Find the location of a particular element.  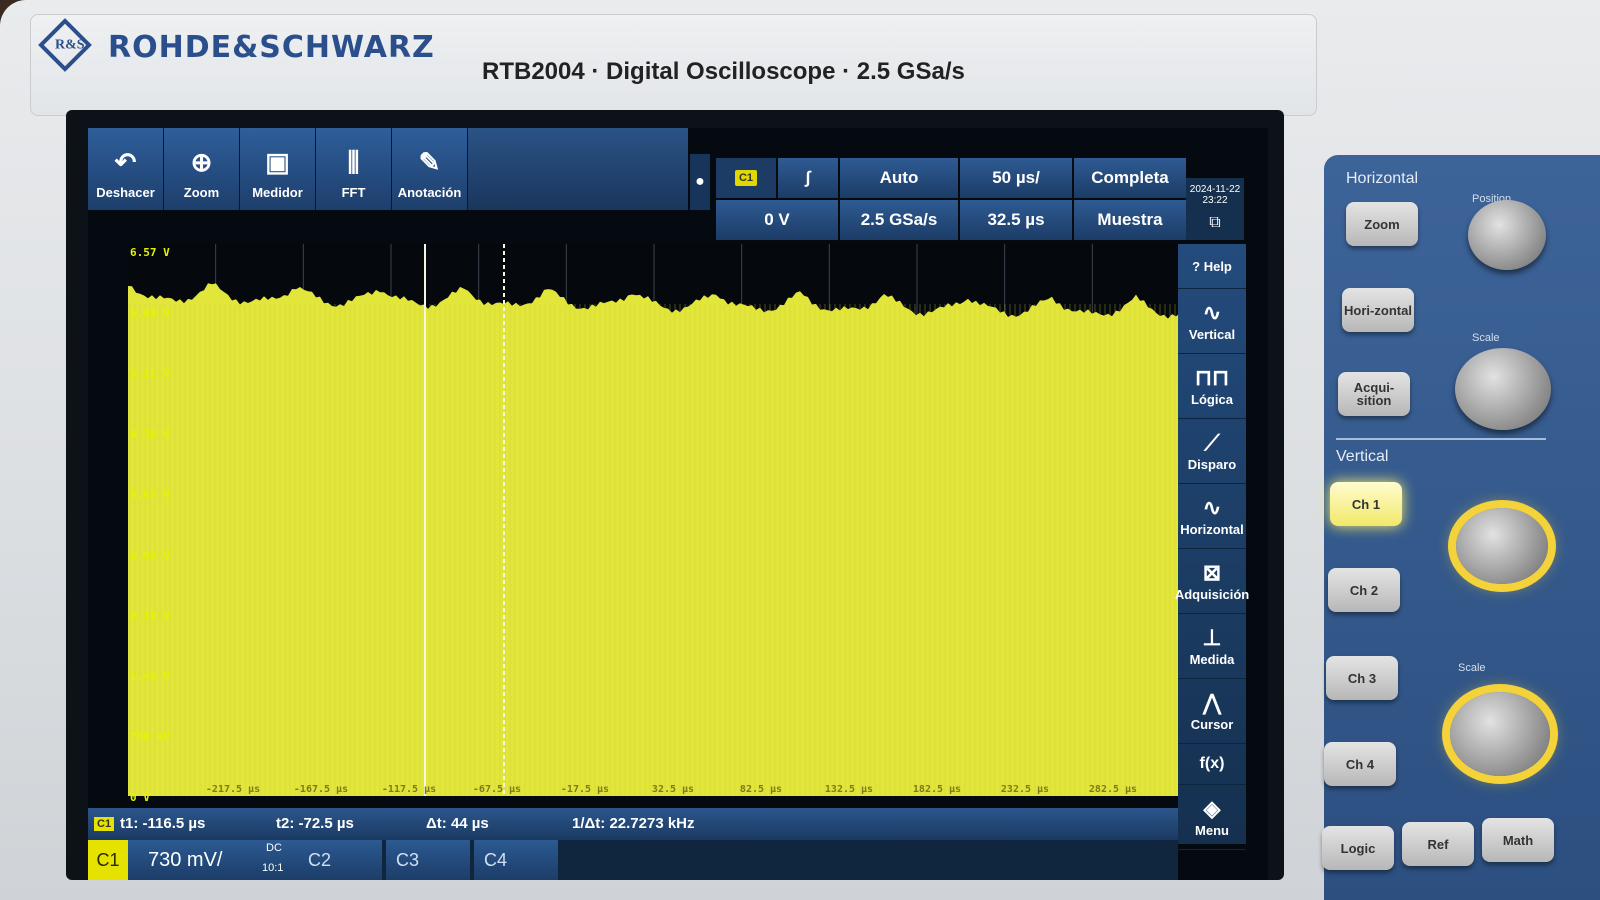

sidebar-item-measure: ⊥ Medida is located at coordinates (1212, 646).